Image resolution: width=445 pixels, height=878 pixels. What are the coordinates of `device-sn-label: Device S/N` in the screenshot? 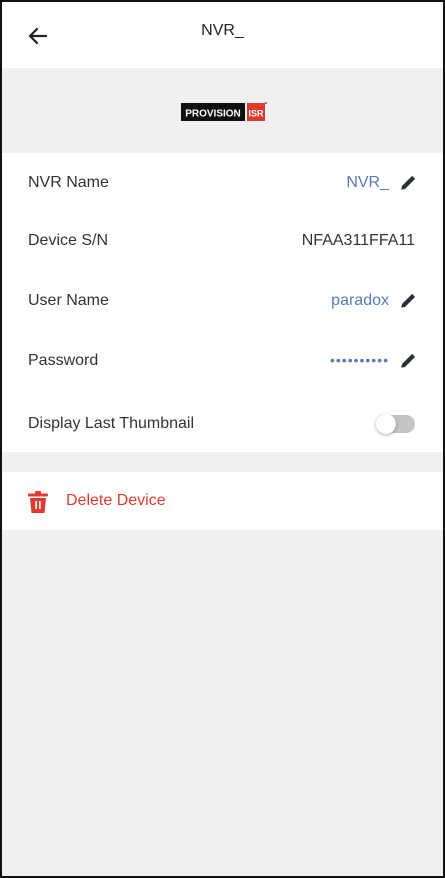 It's located at (68, 240).